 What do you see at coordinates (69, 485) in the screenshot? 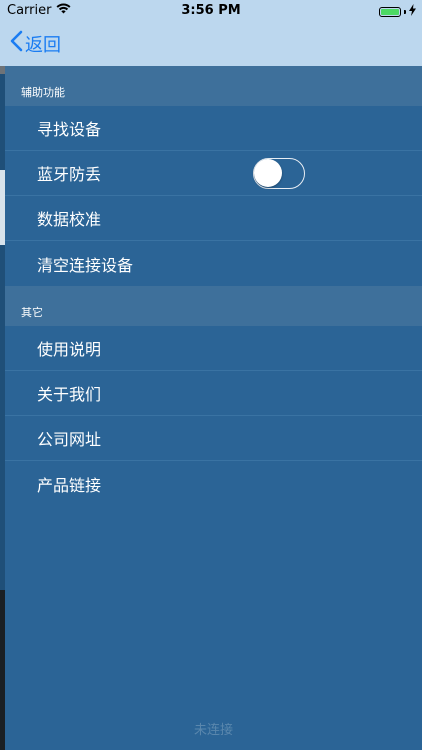
I see `menu-item-label: 产品链接` at bounding box center [69, 485].